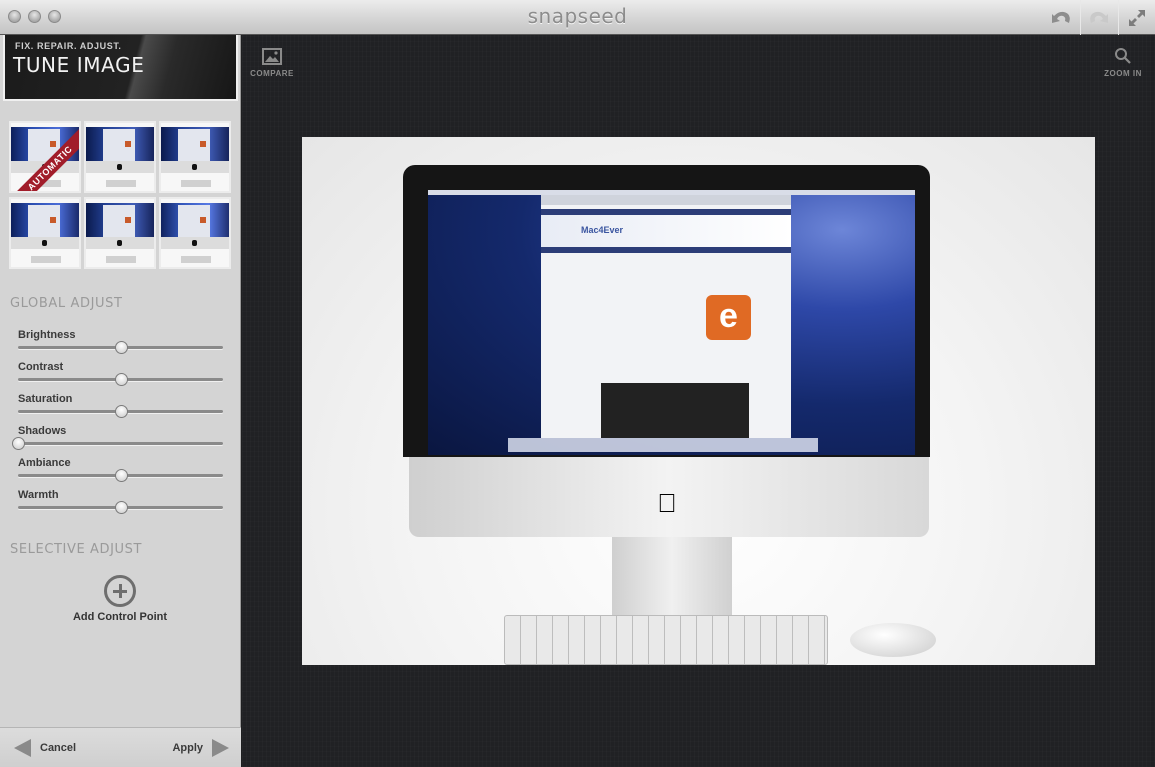 The image size is (1155, 767). What do you see at coordinates (38, 495) in the screenshot?
I see `slider-label: Warmth` at bounding box center [38, 495].